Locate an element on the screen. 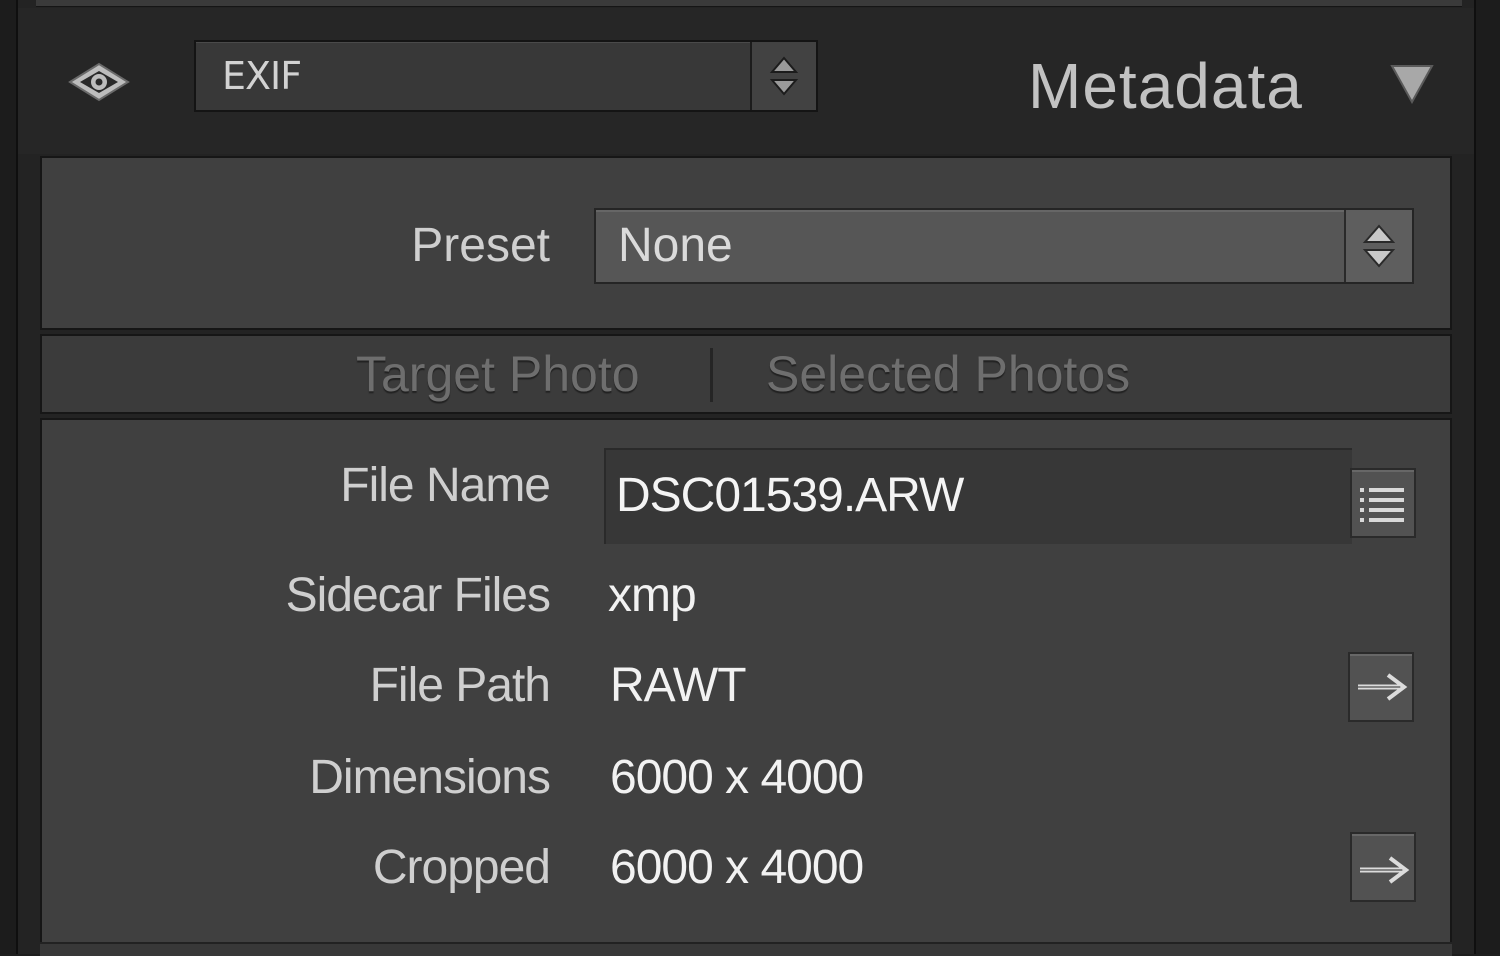 This screenshot has height=956, width=1500. field-row-file-path: File Path RAWT is located at coordinates (746, 686).